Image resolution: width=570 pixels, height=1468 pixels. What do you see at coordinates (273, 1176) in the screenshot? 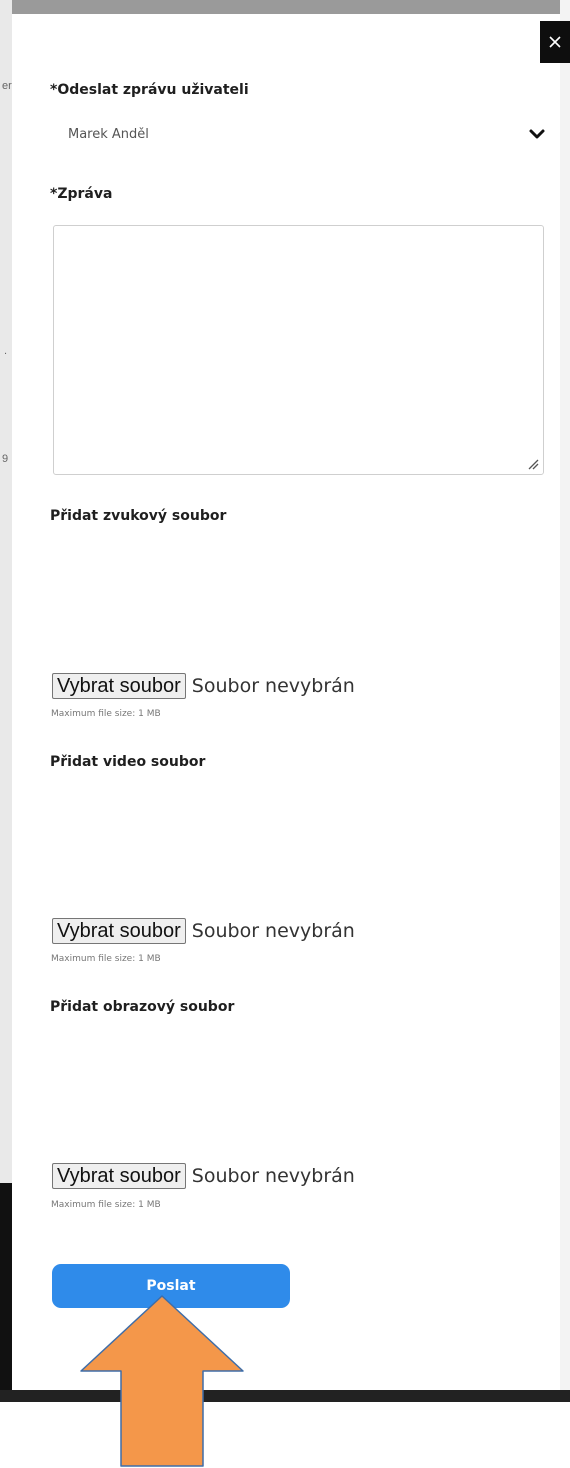
I see `image-file-status: Soubor nevybrán` at bounding box center [273, 1176].